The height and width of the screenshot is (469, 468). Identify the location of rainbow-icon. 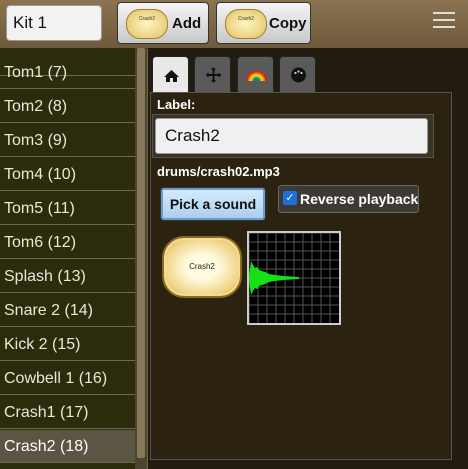
(256, 76).